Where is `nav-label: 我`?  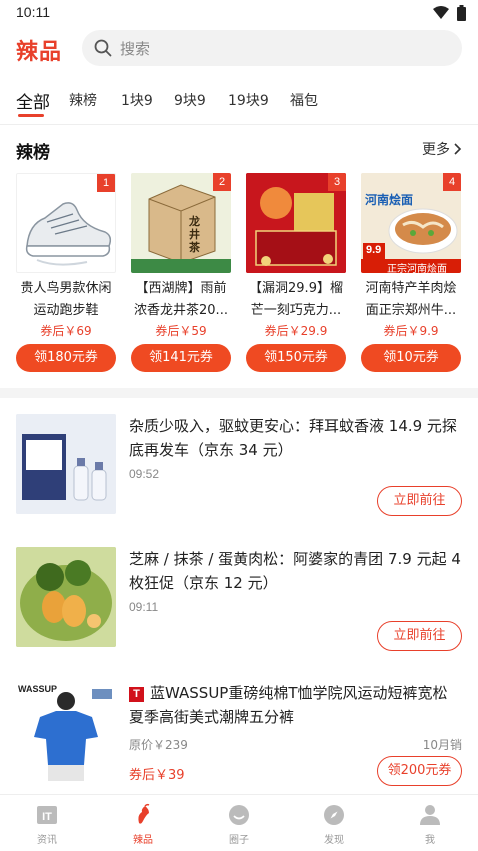
nav-label: 我 is located at coordinates (430, 840).